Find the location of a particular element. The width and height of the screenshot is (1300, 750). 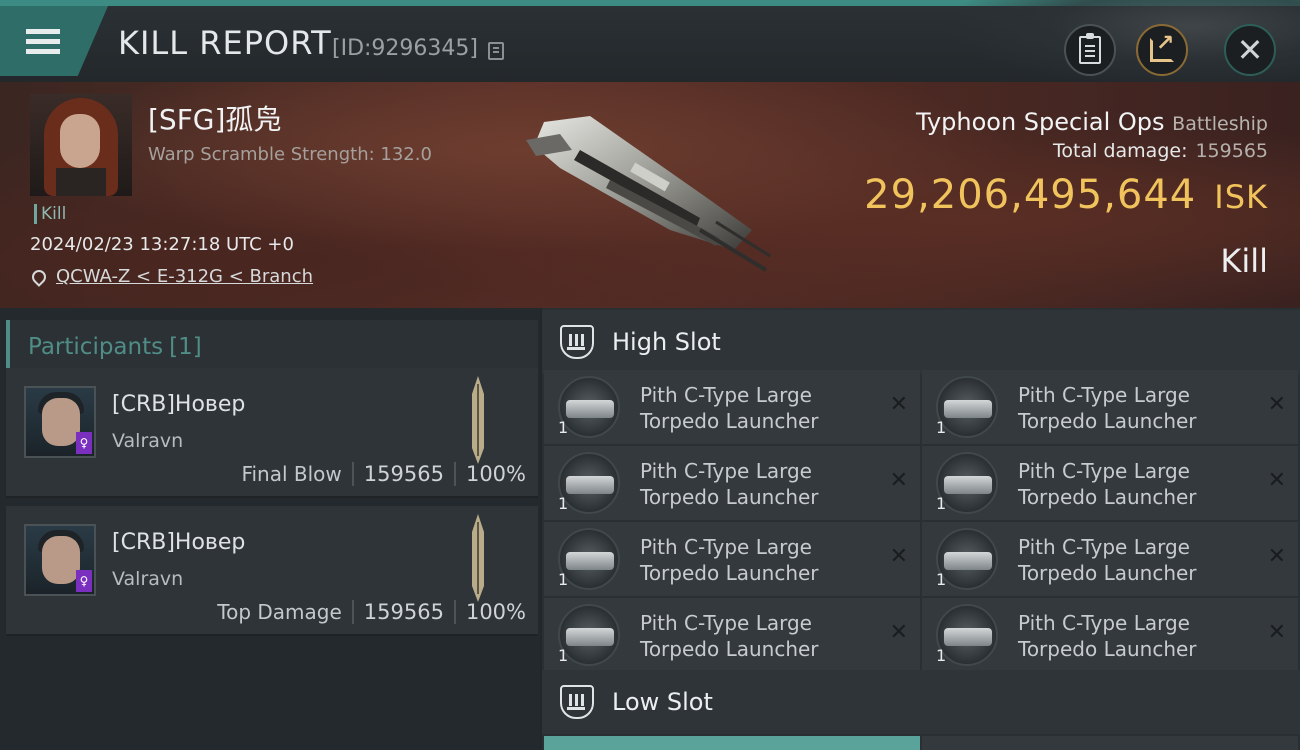

high-slot-header: High Slot is located at coordinates (921, 342).